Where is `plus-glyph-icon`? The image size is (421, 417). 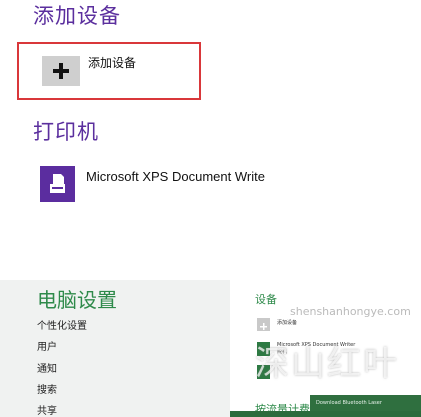
plus-glyph-icon is located at coordinates (263, 326).